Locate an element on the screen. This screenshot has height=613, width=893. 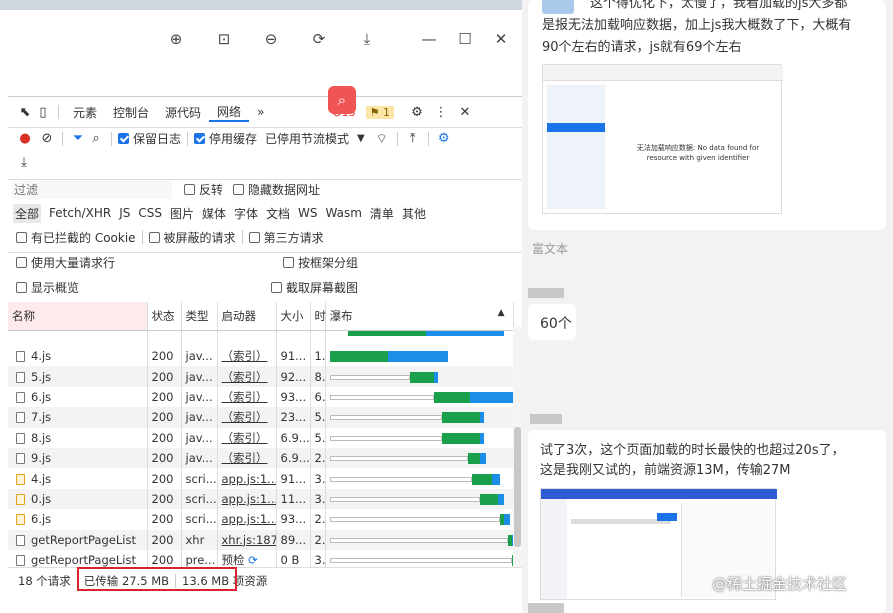
tab-network: 网络 is located at coordinates (229, 112).